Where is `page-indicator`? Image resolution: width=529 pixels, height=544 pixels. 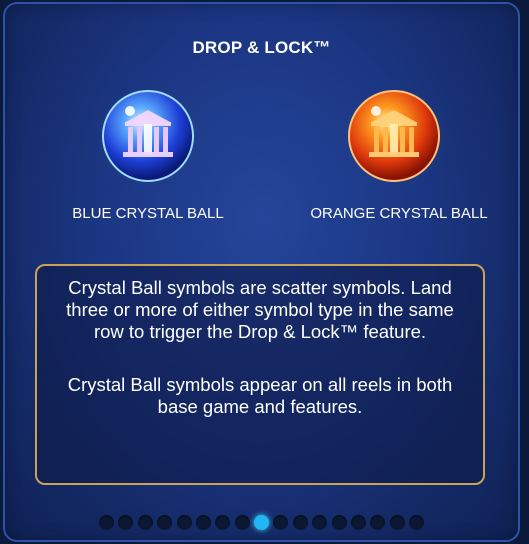
page-indicator is located at coordinates (261, 526).